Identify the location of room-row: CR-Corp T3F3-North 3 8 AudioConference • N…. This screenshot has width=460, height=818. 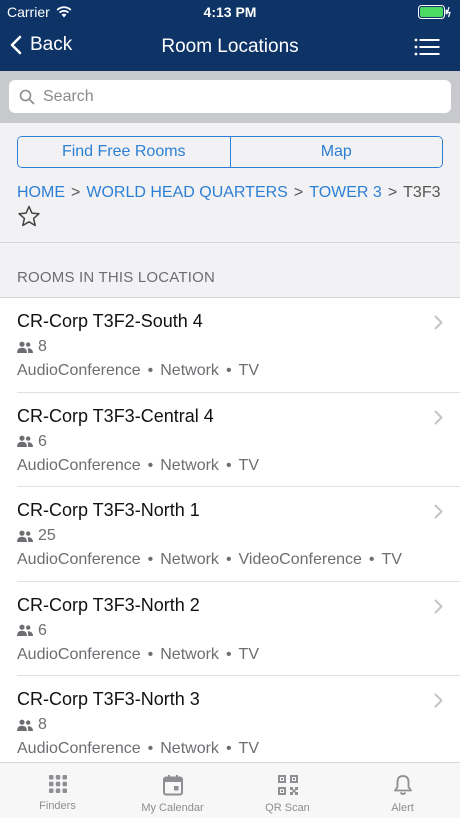
(238, 719).